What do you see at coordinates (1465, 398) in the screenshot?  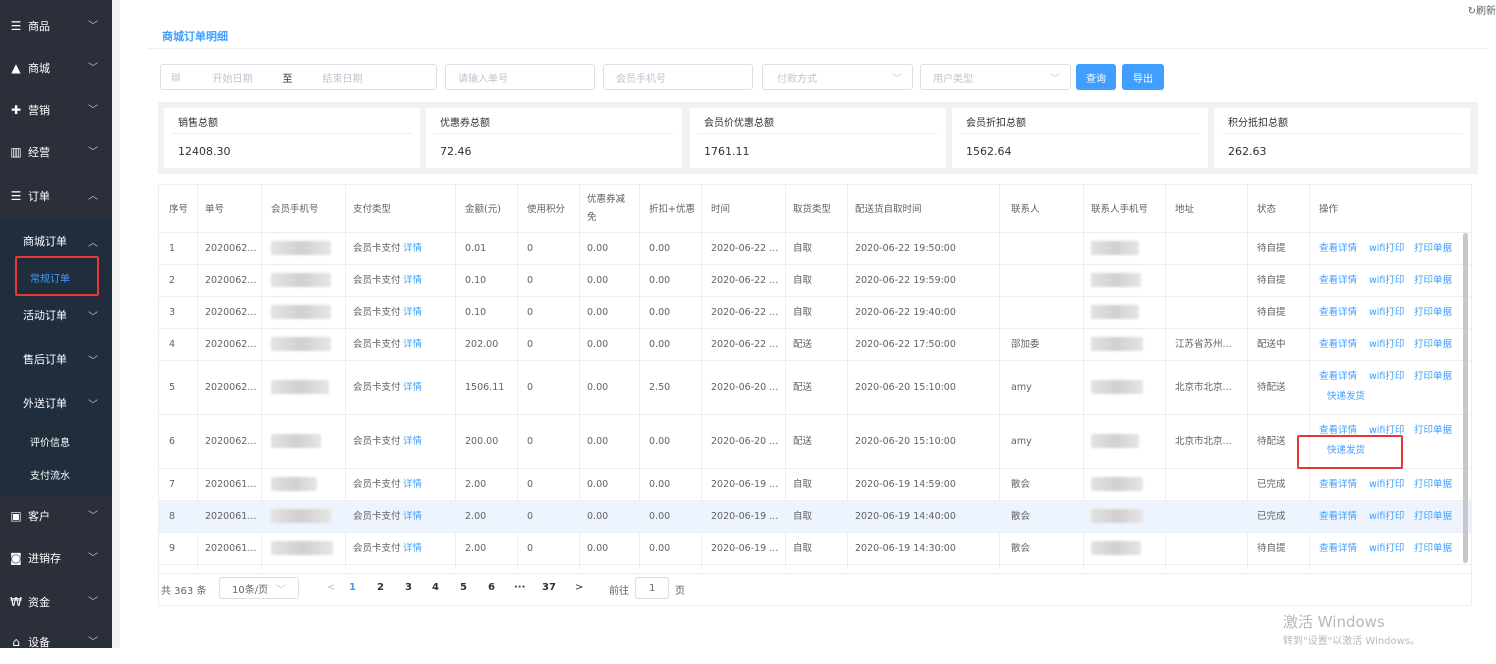 I see `table-scrollbar` at bounding box center [1465, 398].